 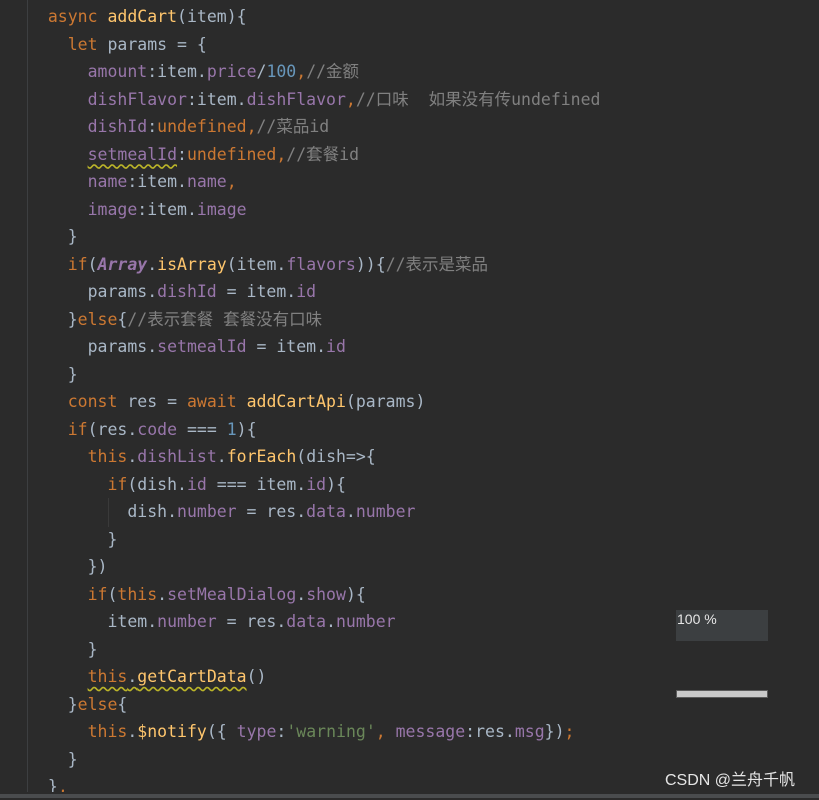 What do you see at coordinates (314, 677) in the screenshot?
I see `code-line: this.getCartData()` at bounding box center [314, 677].